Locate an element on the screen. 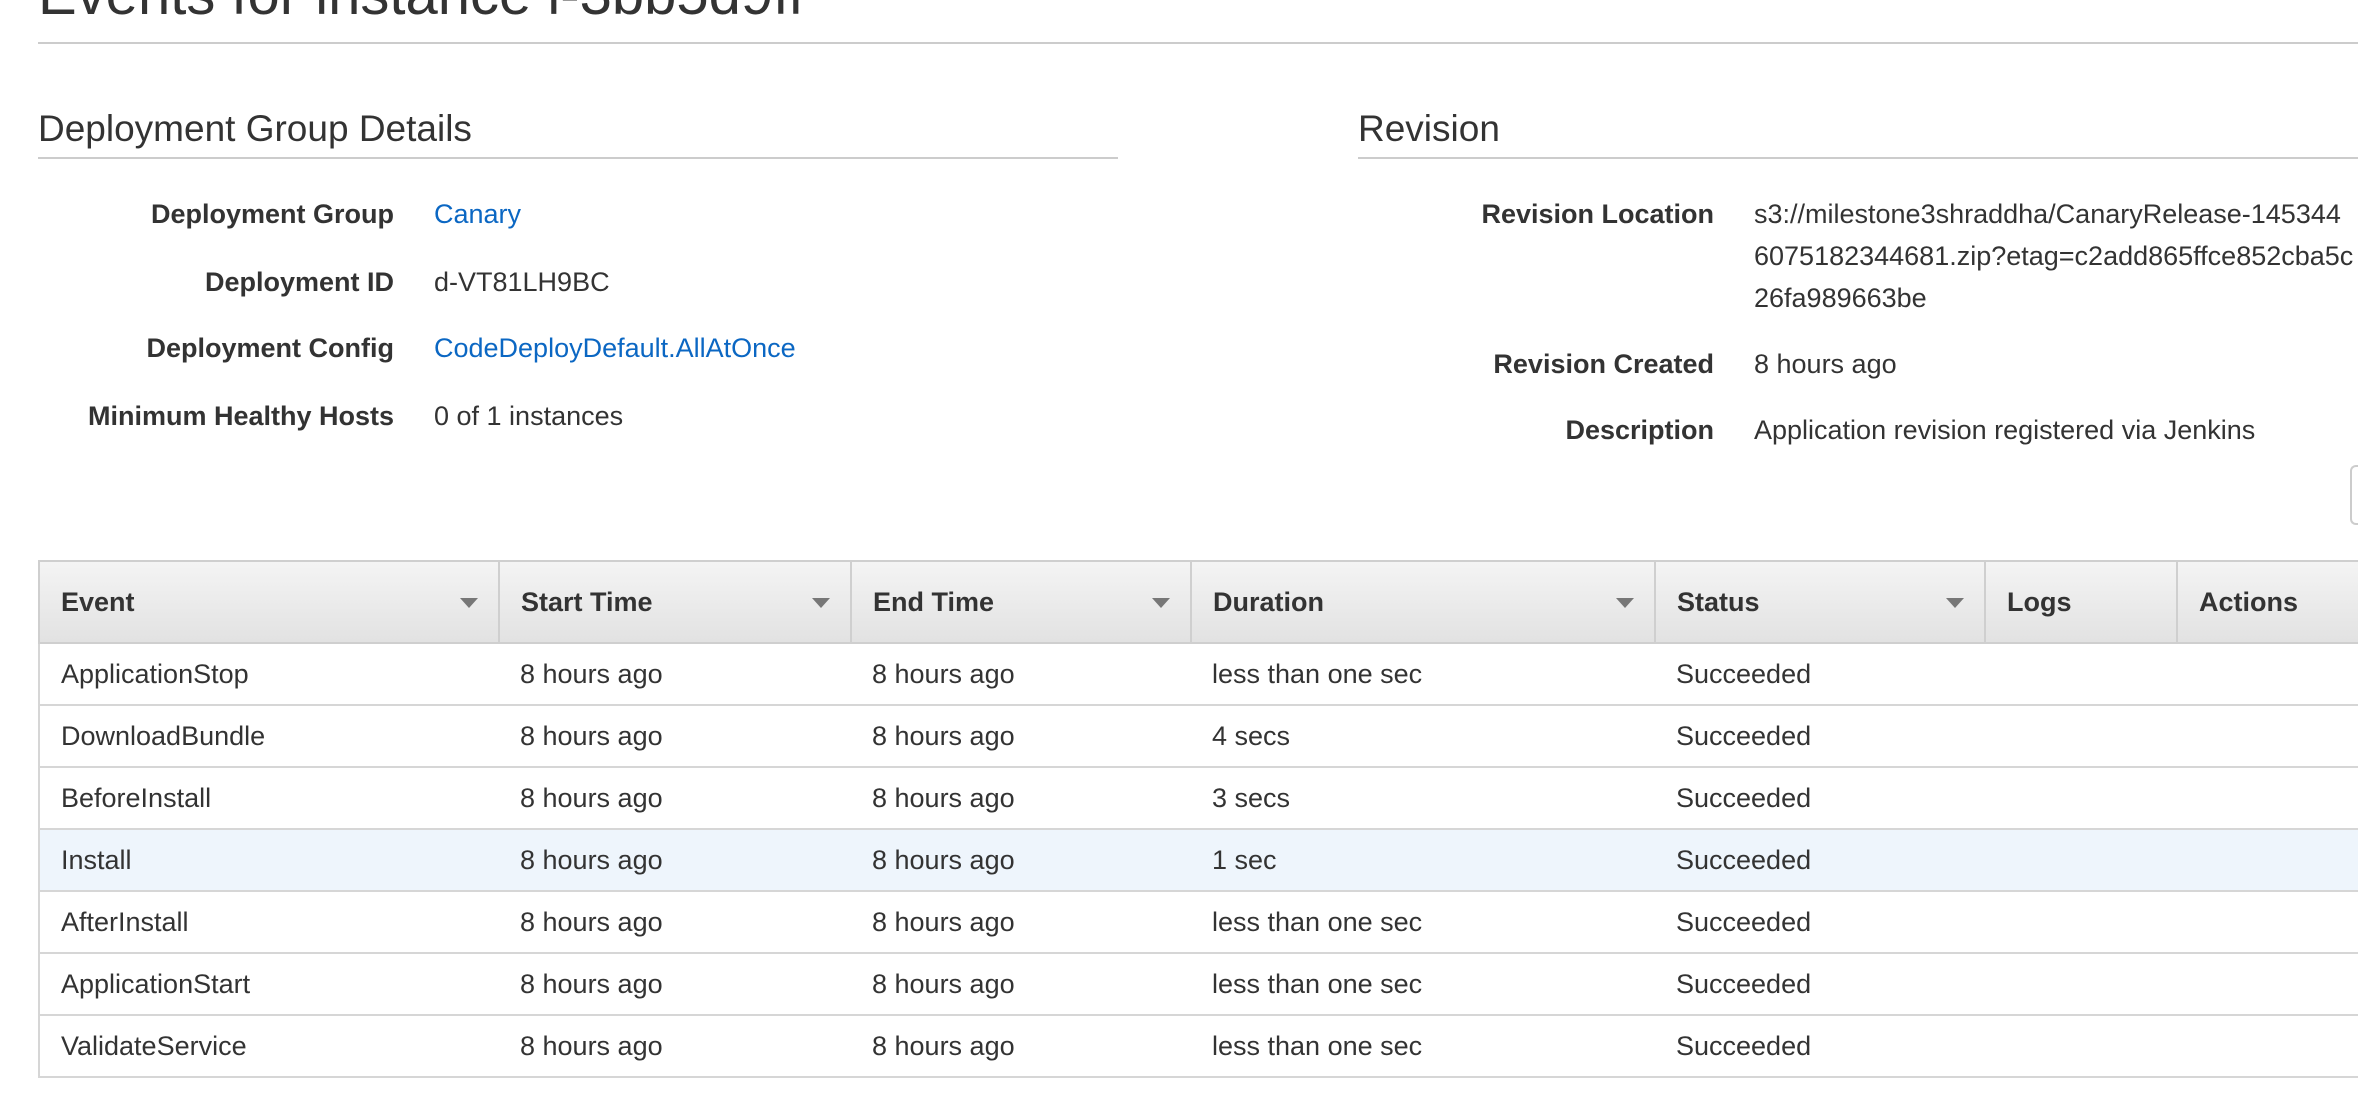 The image size is (2358, 1110). revision-created-label: Revision Created is located at coordinates (1603, 364).